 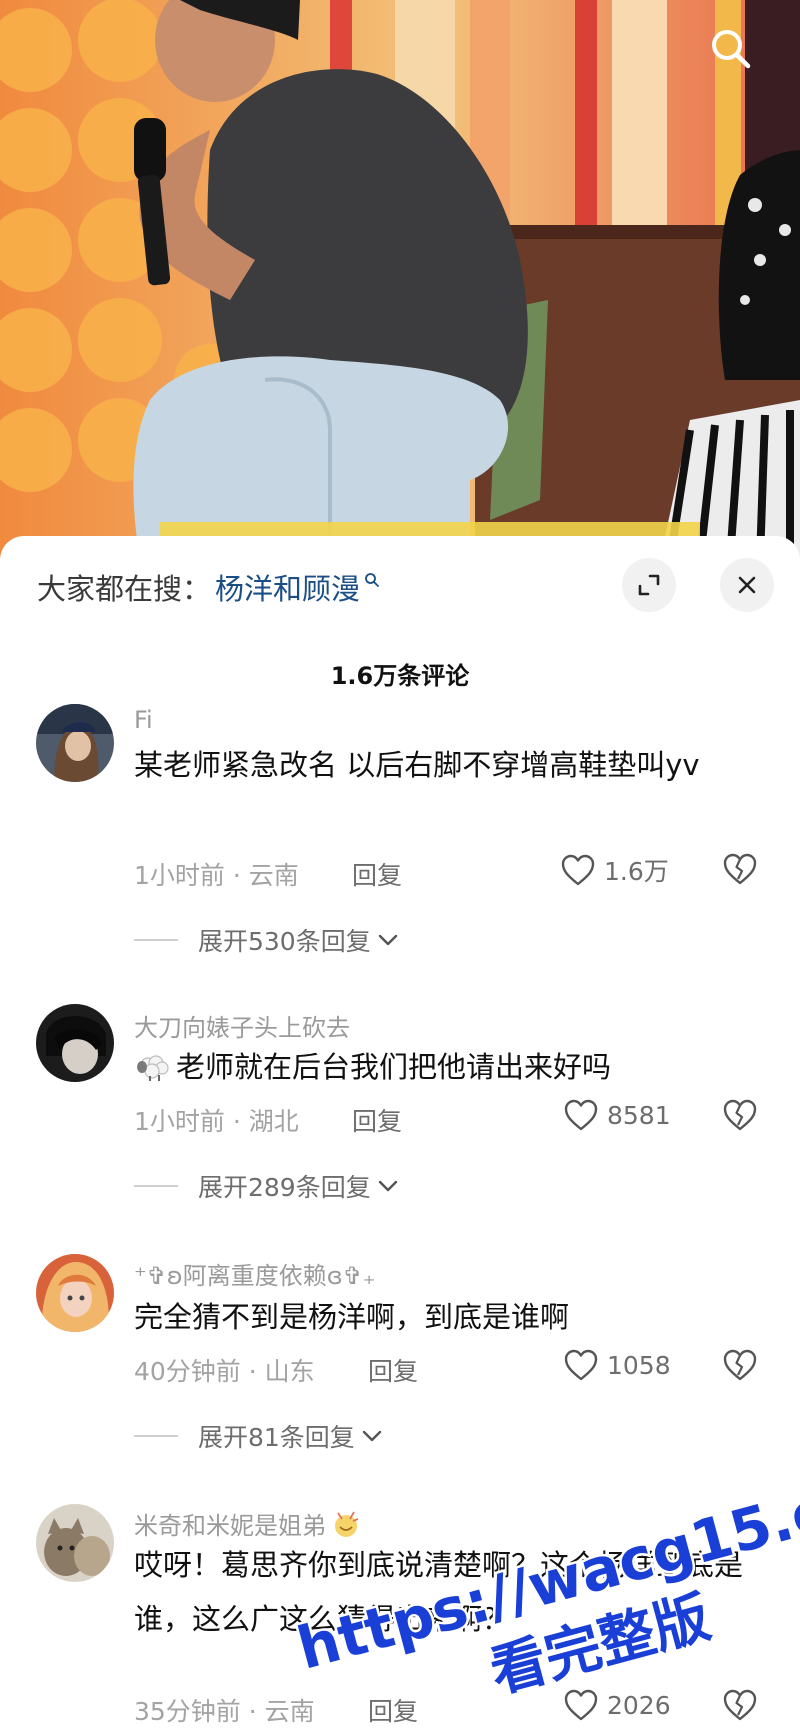 What do you see at coordinates (276, 1437) in the screenshot?
I see `expand-replies-label: 展开81条回复` at bounding box center [276, 1437].